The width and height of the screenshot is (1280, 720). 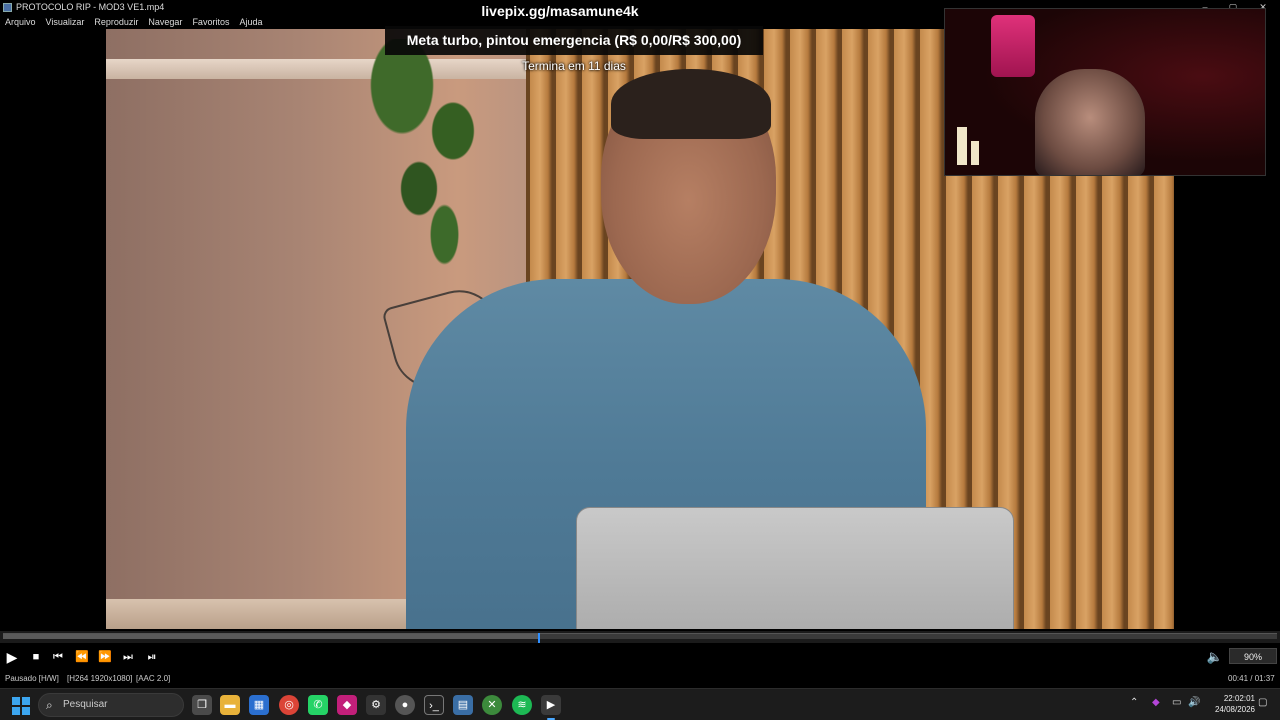 I want to click on speaker-icon: 🔊, so click(x=1194, y=702).